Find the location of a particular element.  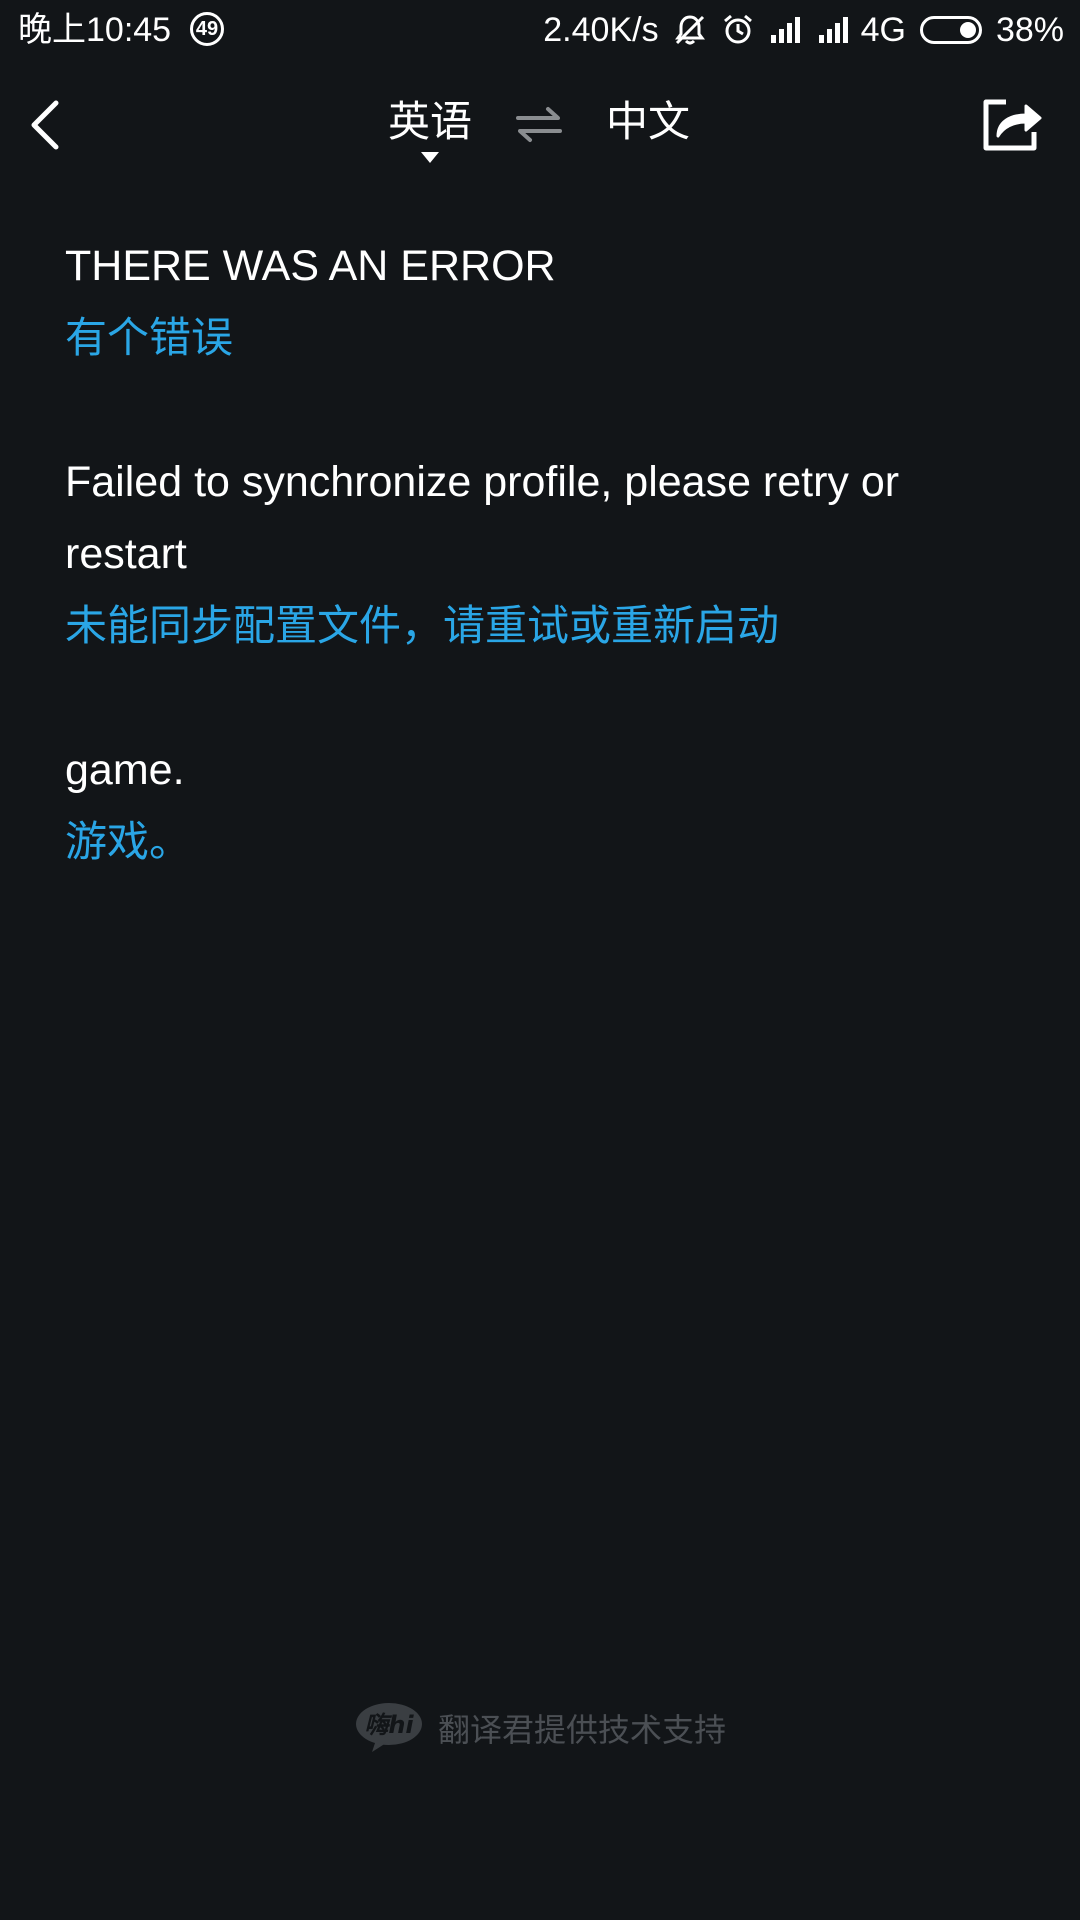

caret-down-icon is located at coordinates (430, 157).